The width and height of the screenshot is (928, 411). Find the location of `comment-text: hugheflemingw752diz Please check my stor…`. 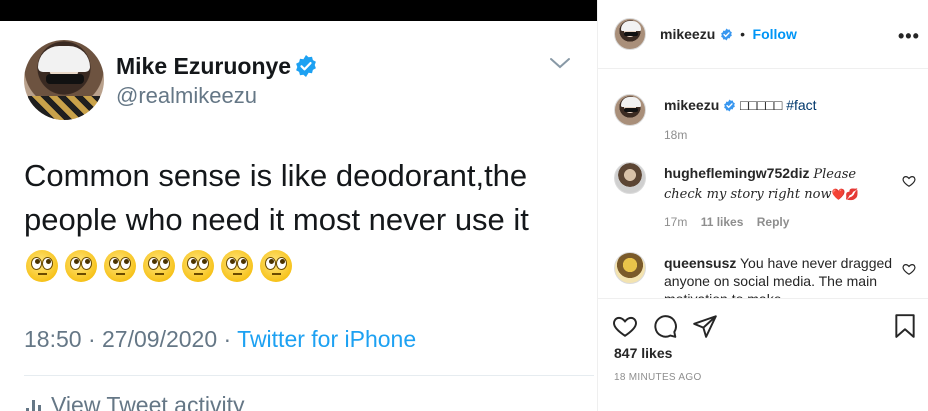

comment-text: hugheflemingw752diz Please check my stor… is located at coordinates (780, 184).